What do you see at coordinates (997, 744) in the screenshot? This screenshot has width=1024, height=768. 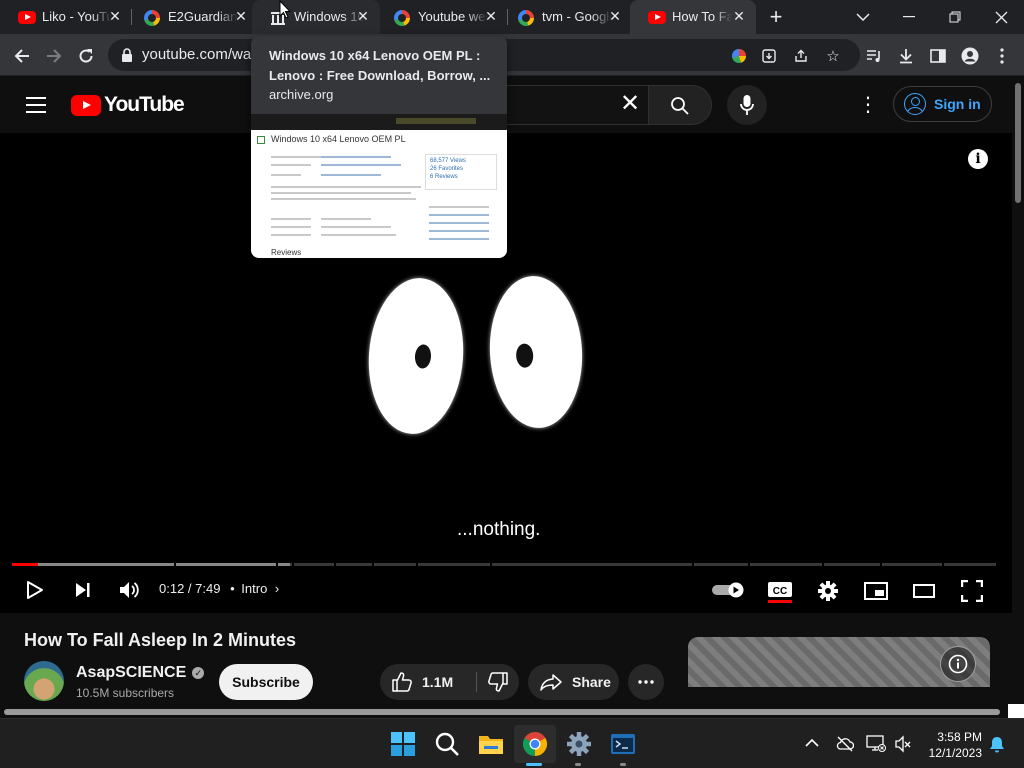 I see `notification-bell-icon` at bounding box center [997, 744].